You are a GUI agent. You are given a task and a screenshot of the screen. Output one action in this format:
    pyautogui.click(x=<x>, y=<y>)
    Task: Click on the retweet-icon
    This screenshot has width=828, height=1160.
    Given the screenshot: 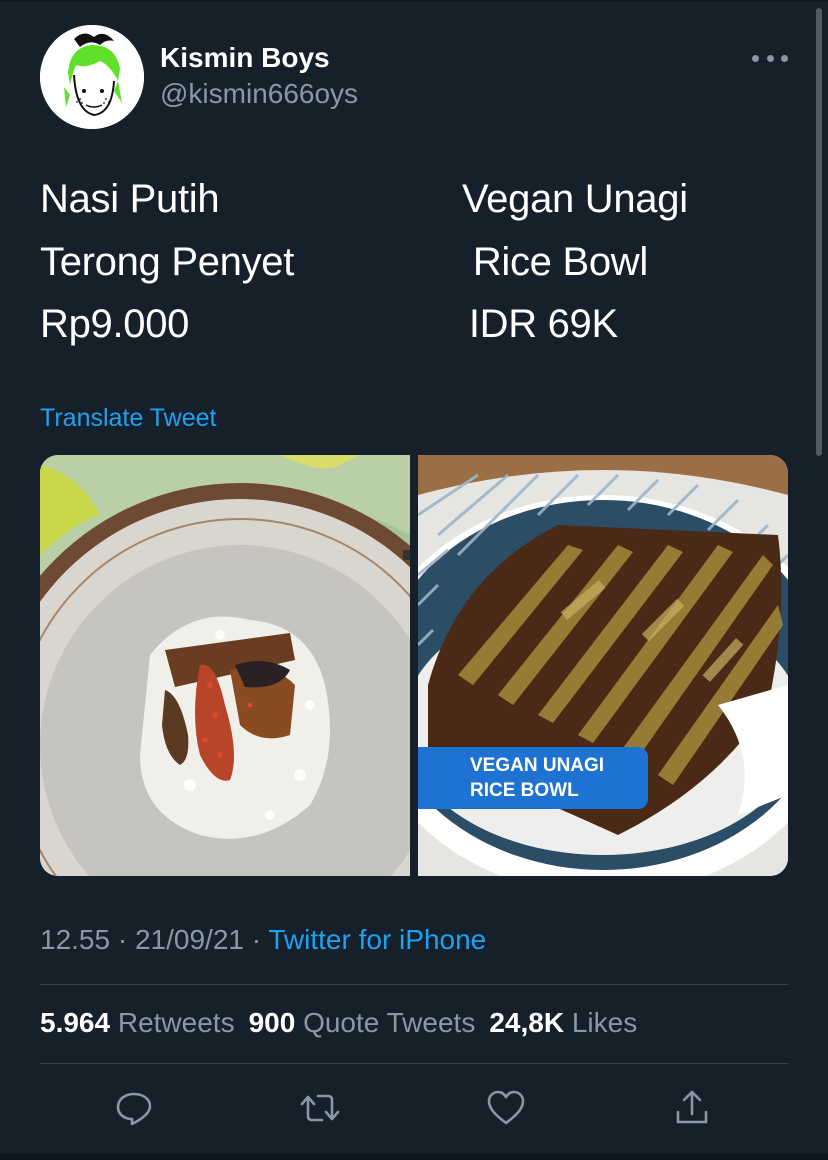 What is the action you would take?
    pyautogui.click(x=320, y=1108)
    